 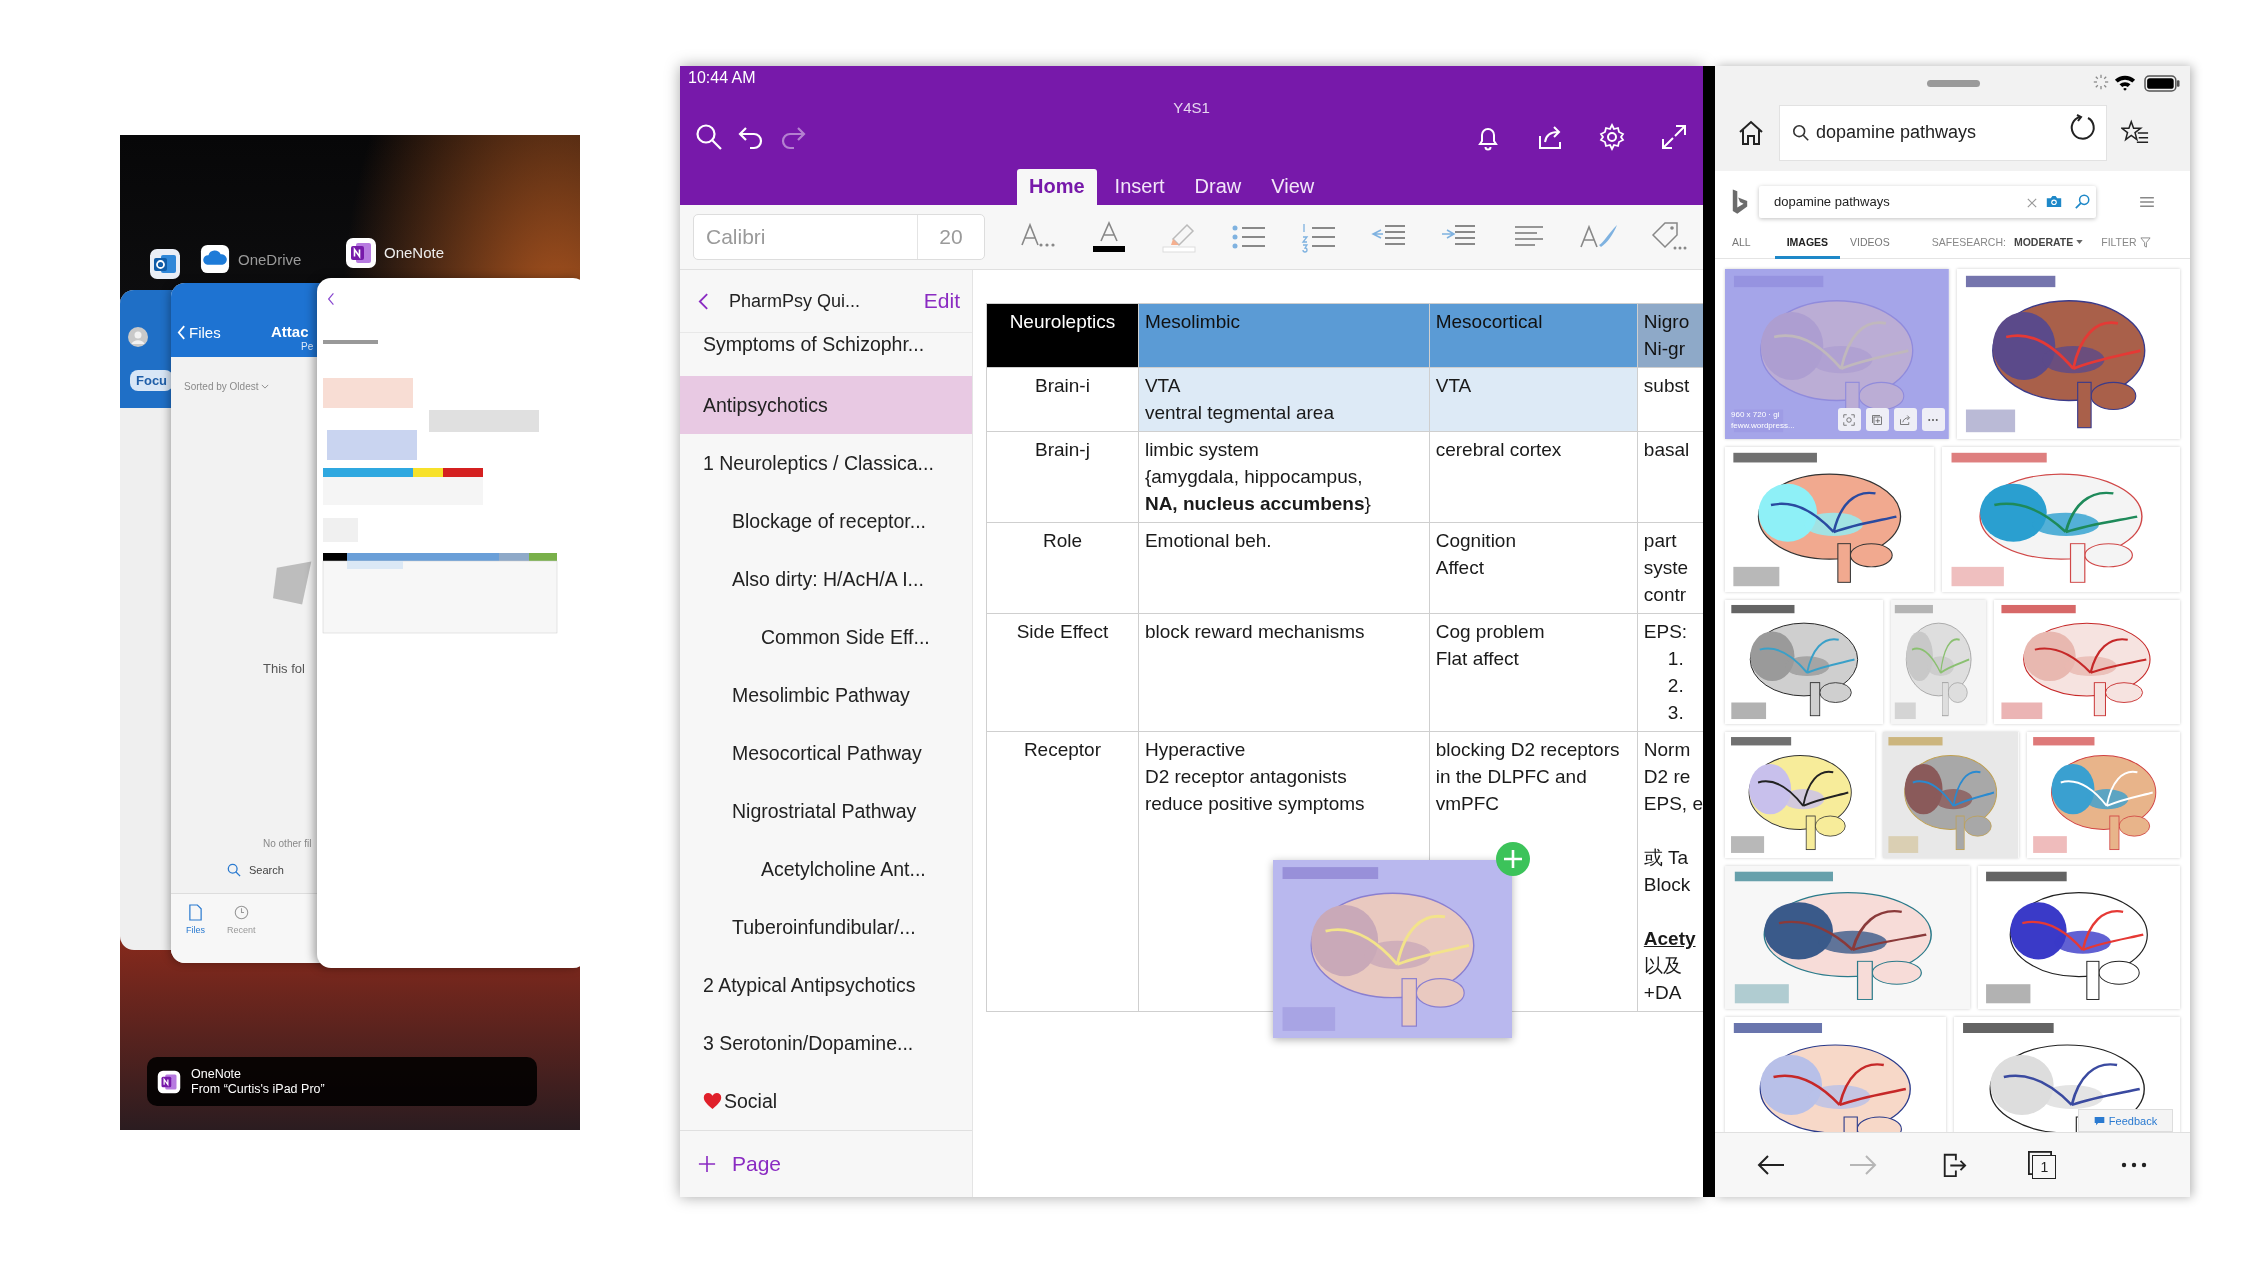 What do you see at coordinates (826, 985) in the screenshot?
I see `page-item: 2 Atypical Antipsychotics` at bounding box center [826, 985].